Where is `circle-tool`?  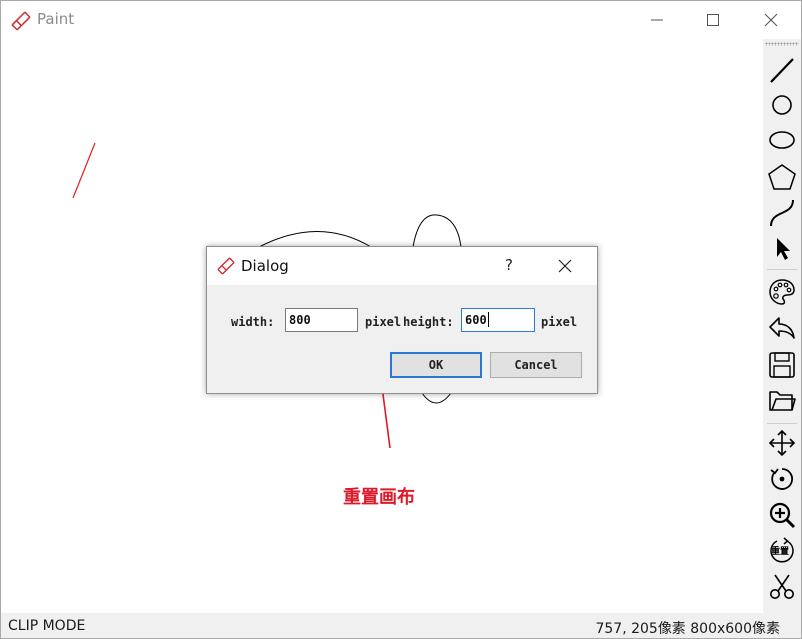 circle-tool is located at coordinates (782, 105).